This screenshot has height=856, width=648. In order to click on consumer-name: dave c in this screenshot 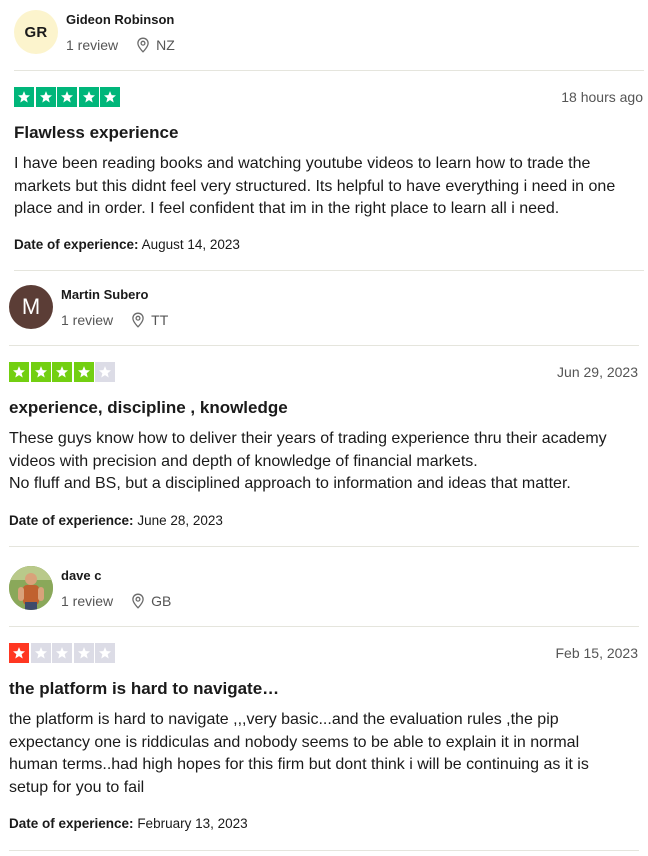, I will do `click(116, 576)`.